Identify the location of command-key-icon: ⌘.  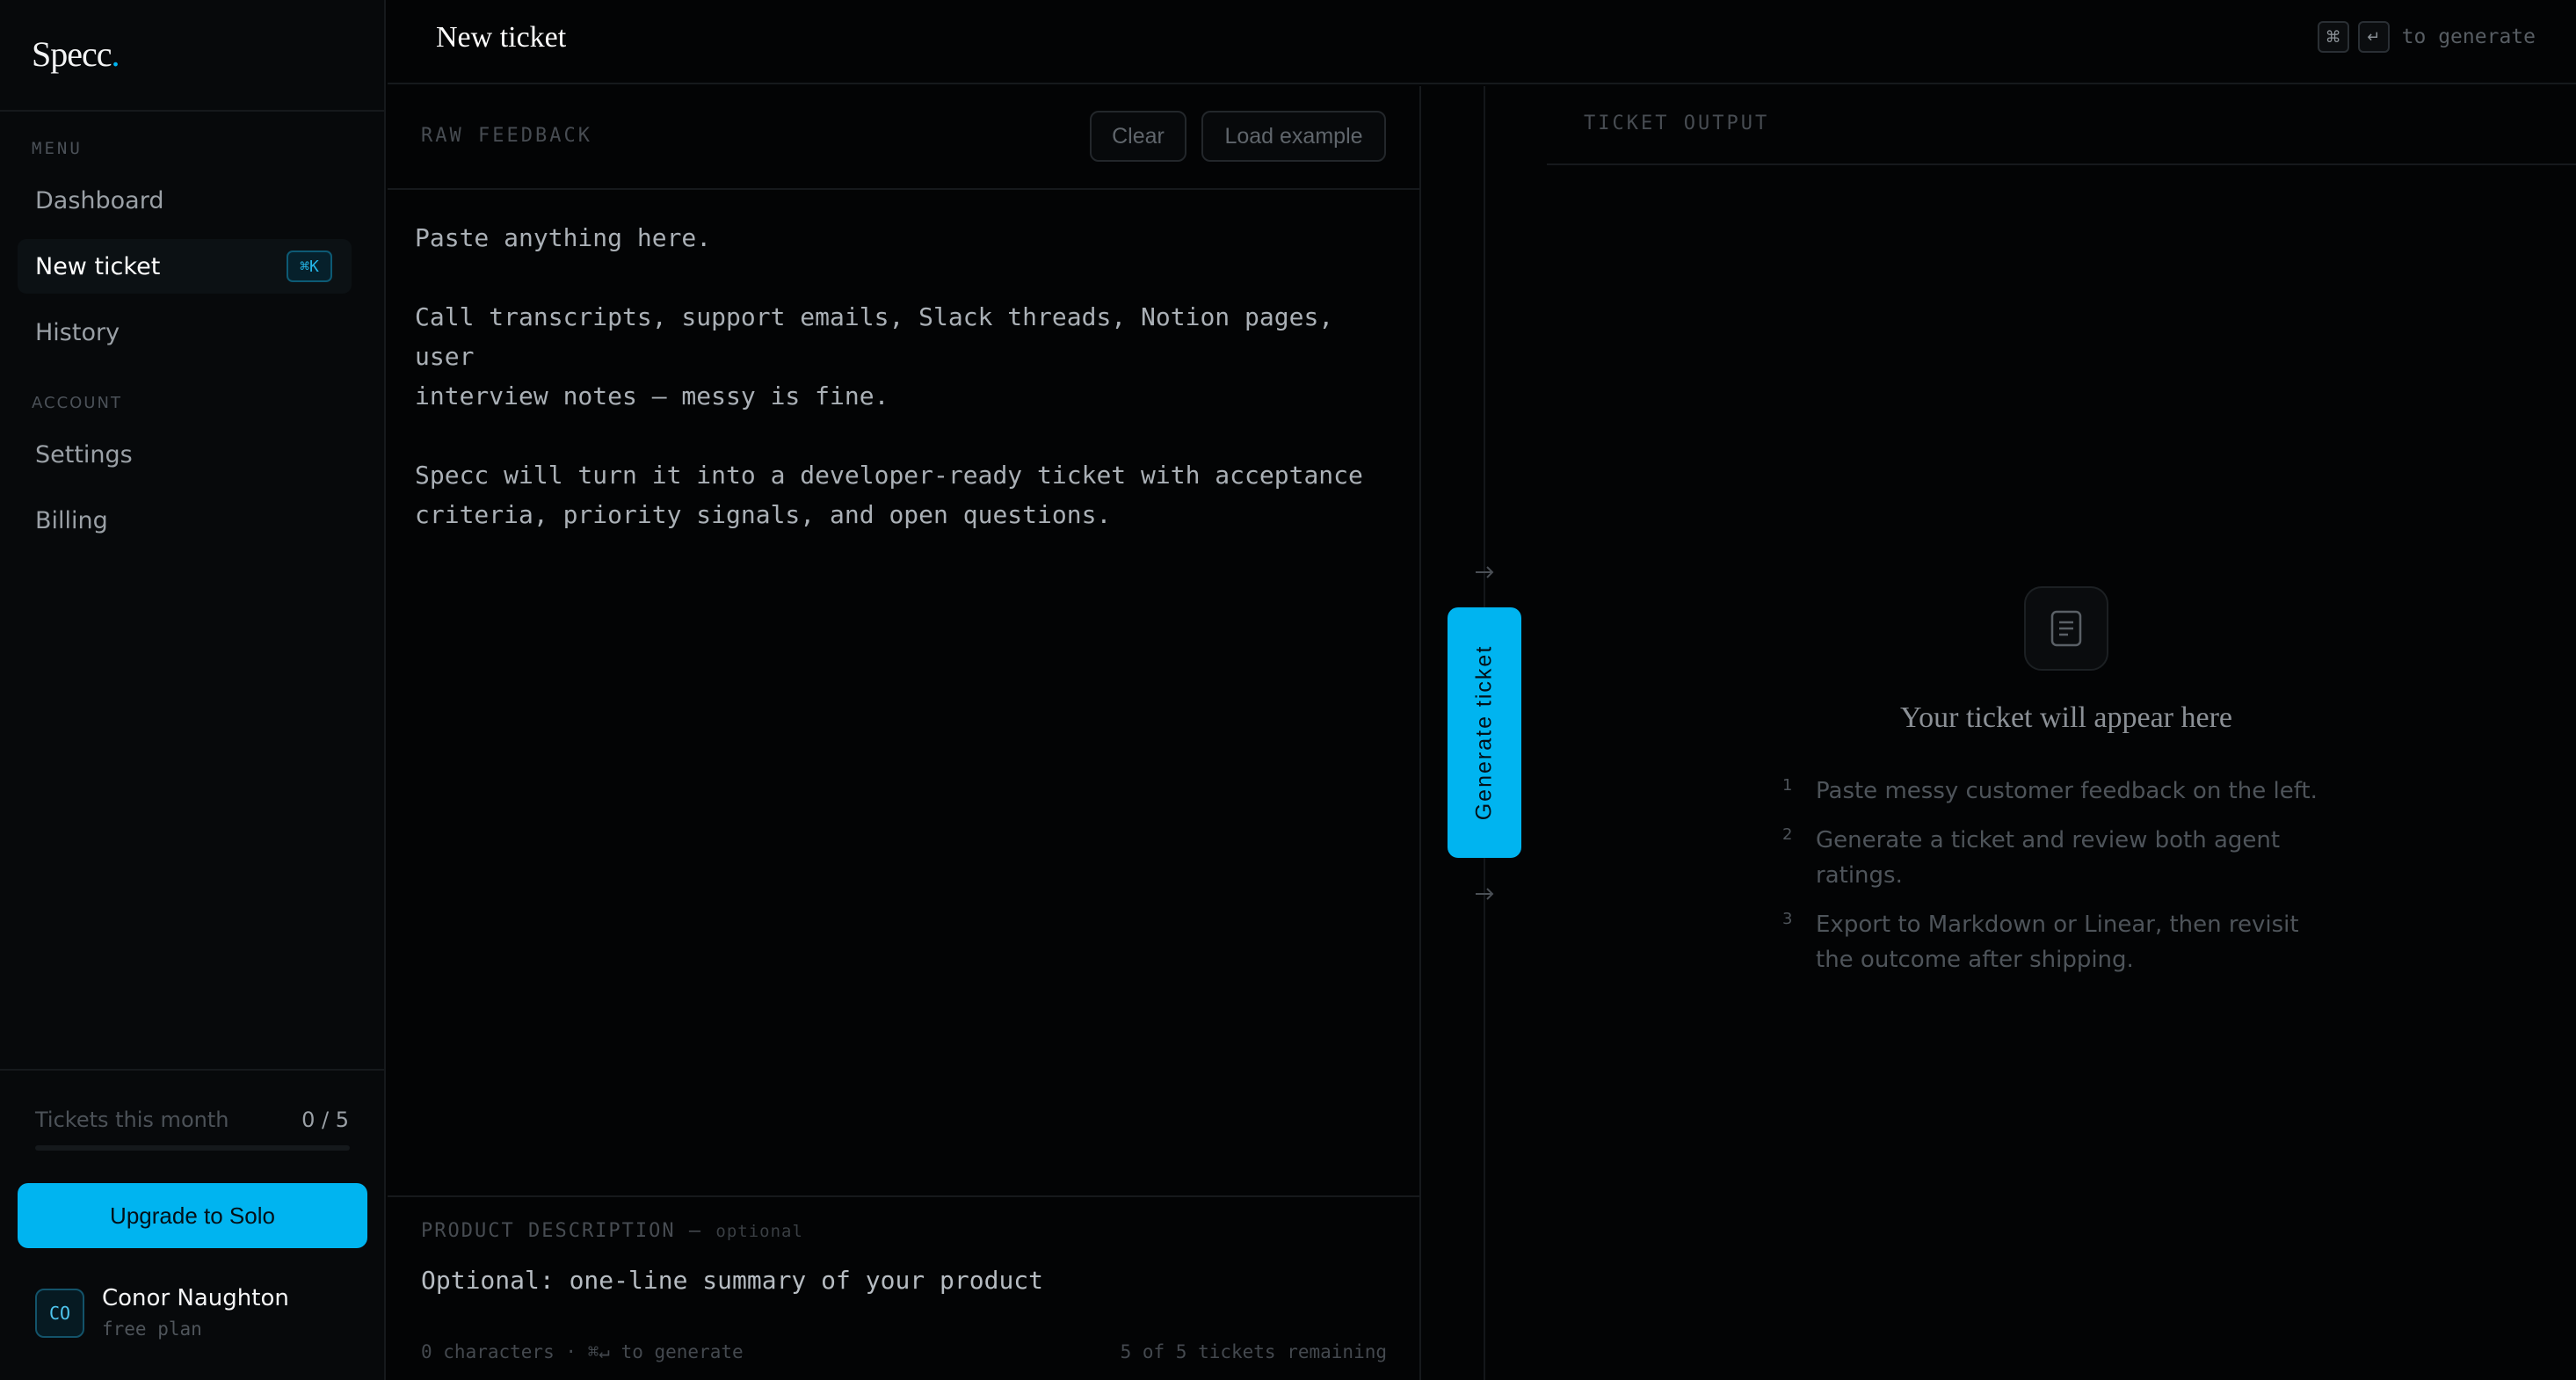
(2333, 37).